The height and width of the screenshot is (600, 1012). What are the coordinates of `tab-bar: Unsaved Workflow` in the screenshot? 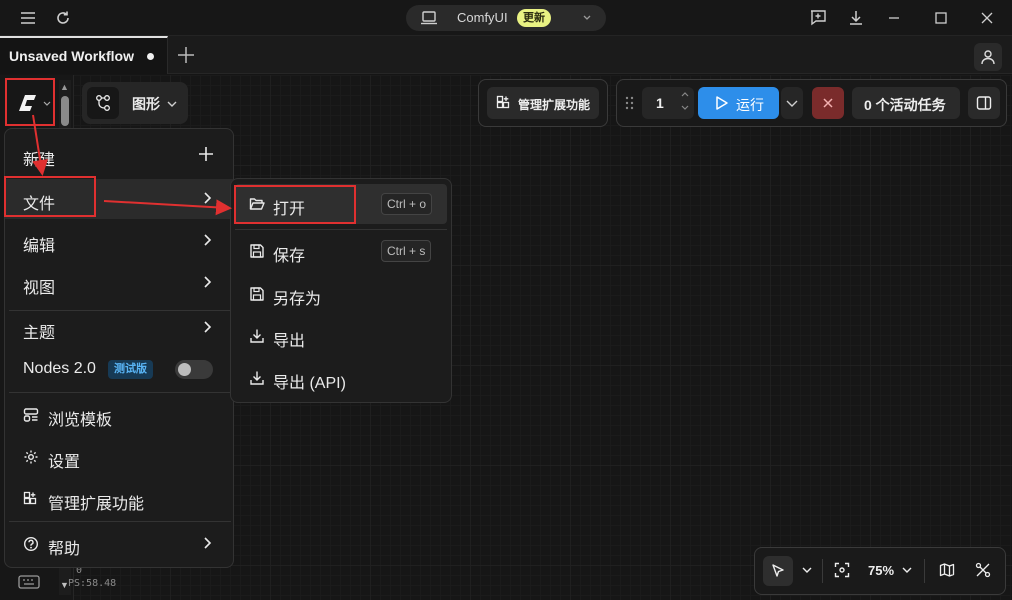 It's located at (506, 55).